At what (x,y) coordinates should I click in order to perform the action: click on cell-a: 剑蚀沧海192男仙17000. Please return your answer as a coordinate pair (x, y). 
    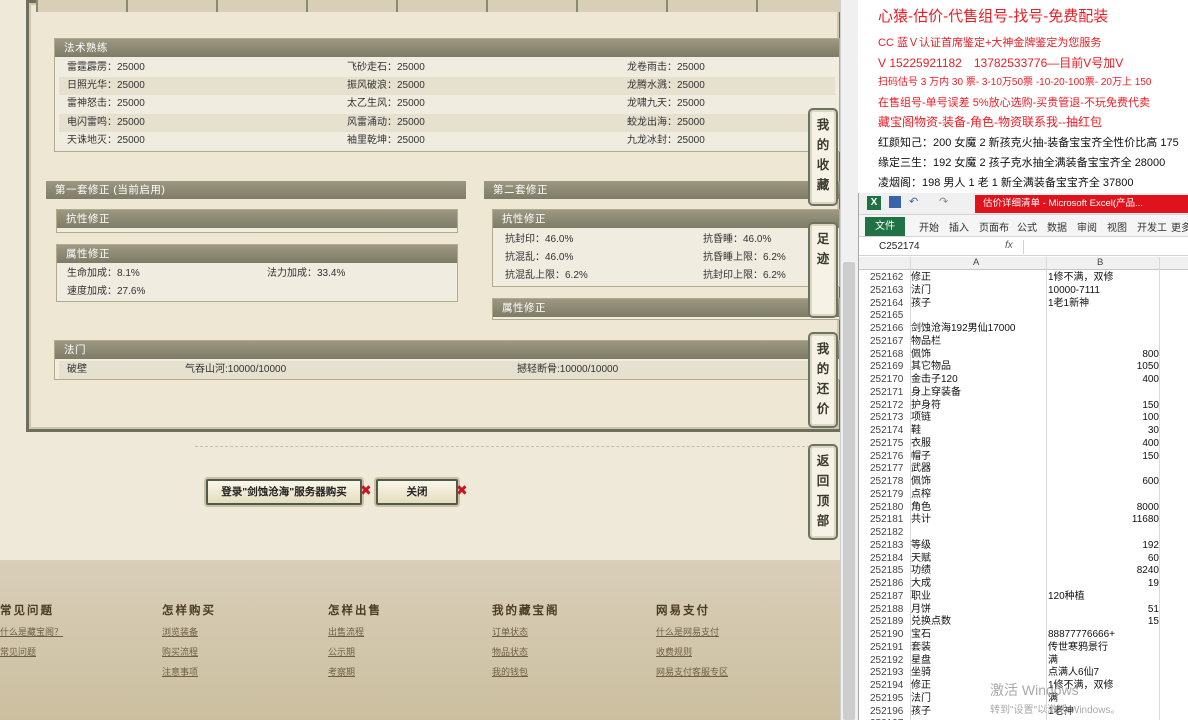
    Looking at the image, I should click on (963, 329).